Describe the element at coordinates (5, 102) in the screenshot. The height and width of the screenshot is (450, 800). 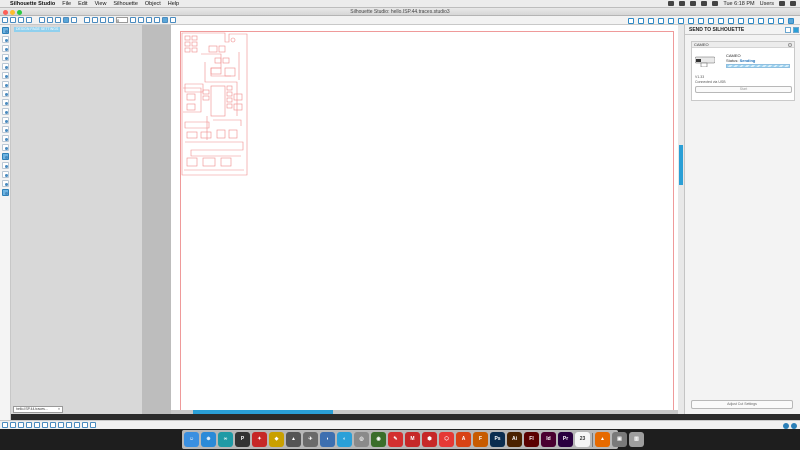
I see `arc-tool-icon` at that location.